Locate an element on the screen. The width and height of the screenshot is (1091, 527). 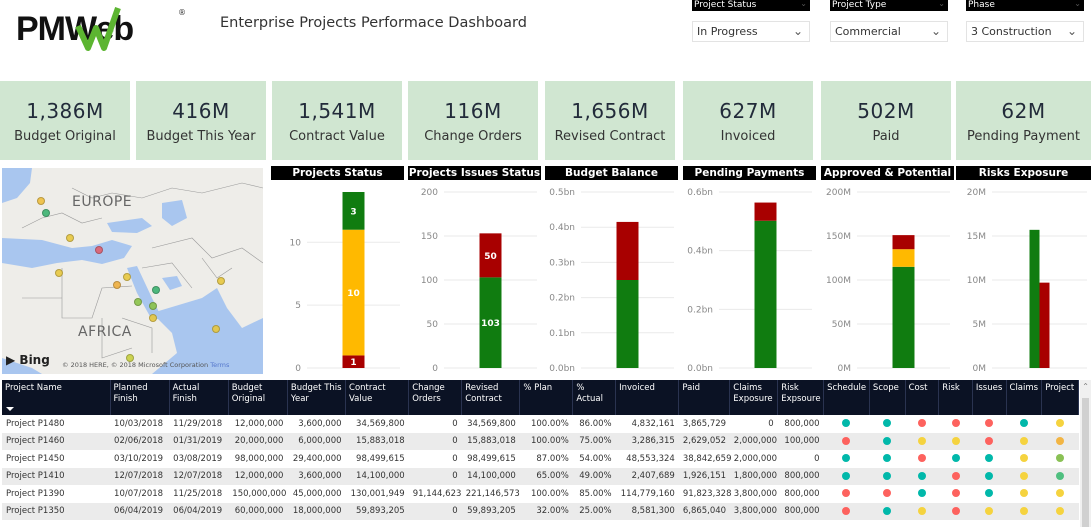
column-header: Project Name is located at coordinates (56, 397).